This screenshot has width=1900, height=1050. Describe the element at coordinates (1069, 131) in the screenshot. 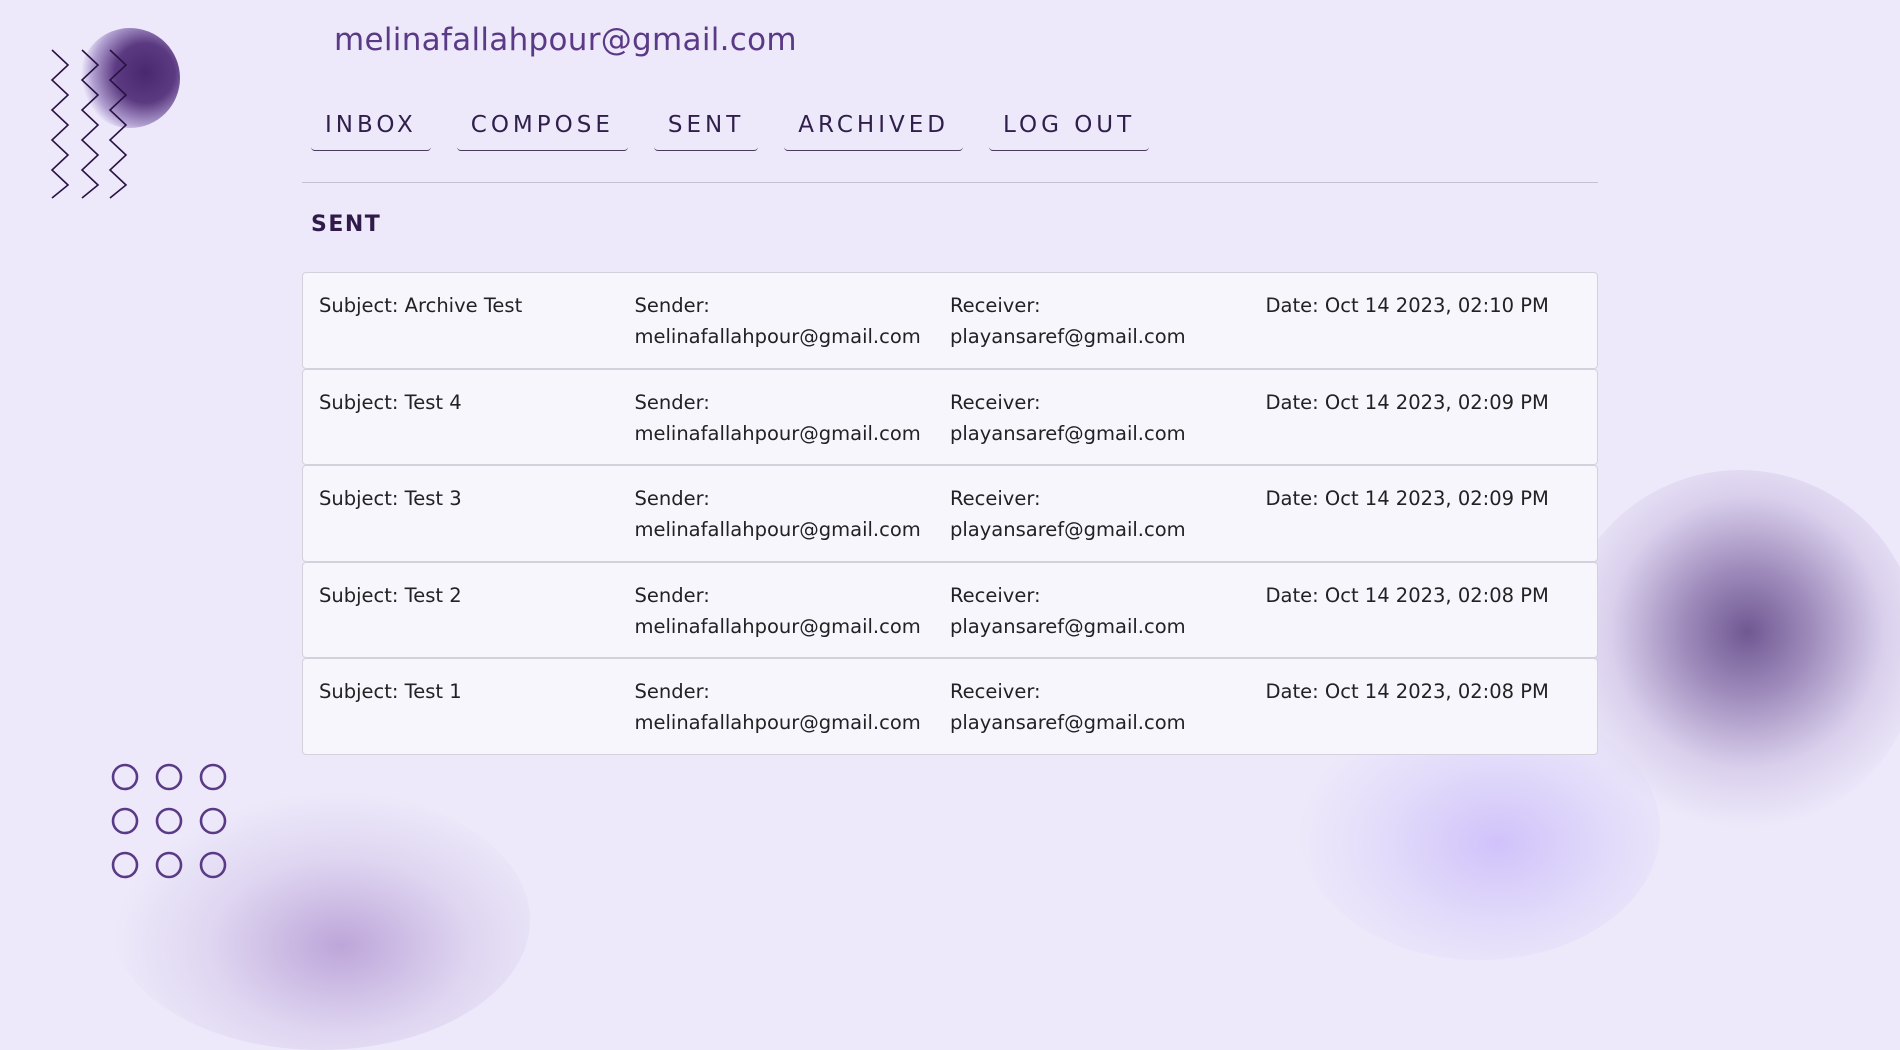

I see `nav-logout-button: LOG OUT` at that location.